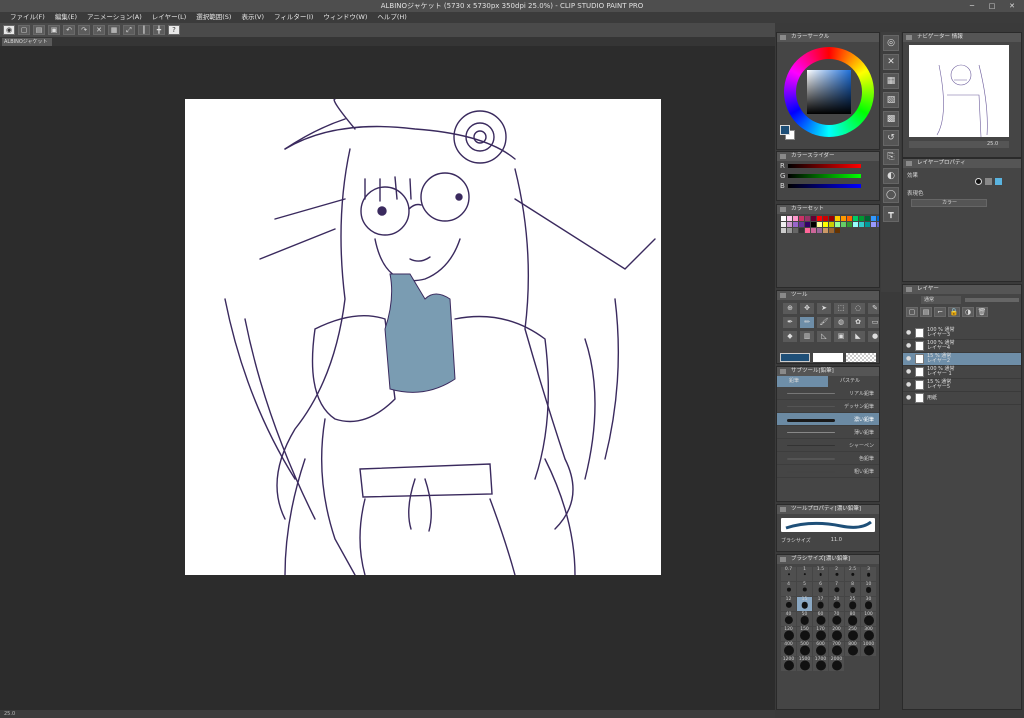  I want to click on brush-size-cell: 12, so click(788, 604).